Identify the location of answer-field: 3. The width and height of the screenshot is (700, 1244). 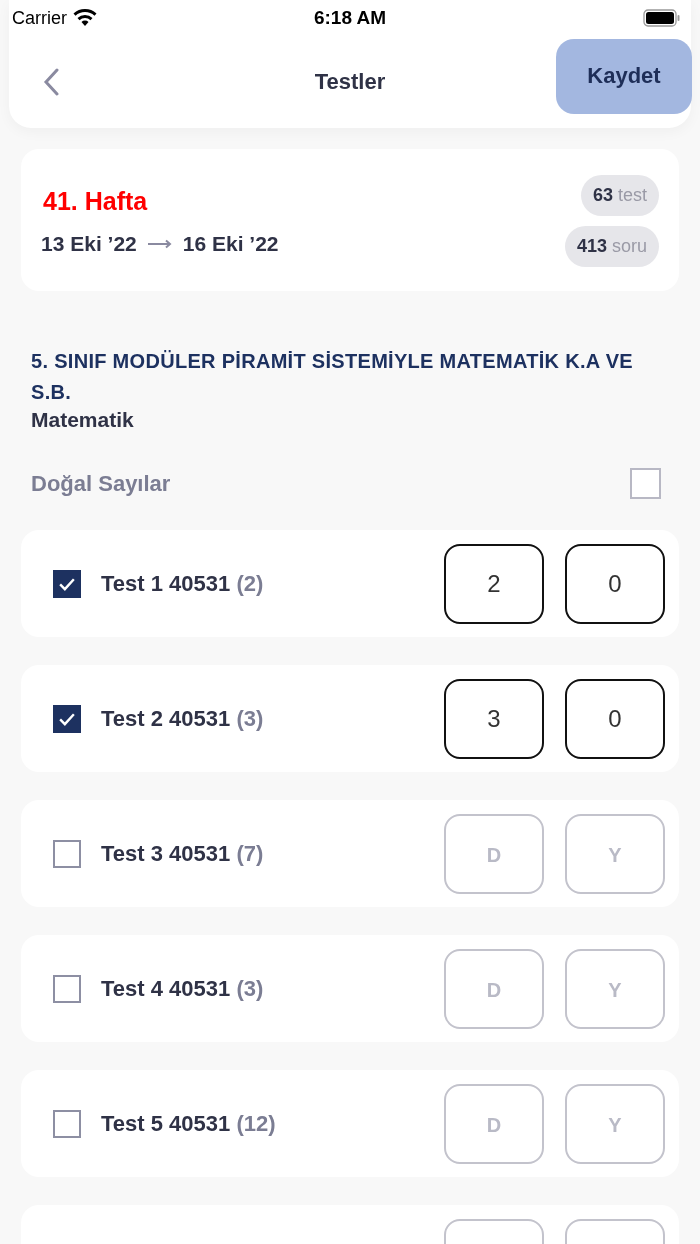
(494, 718).